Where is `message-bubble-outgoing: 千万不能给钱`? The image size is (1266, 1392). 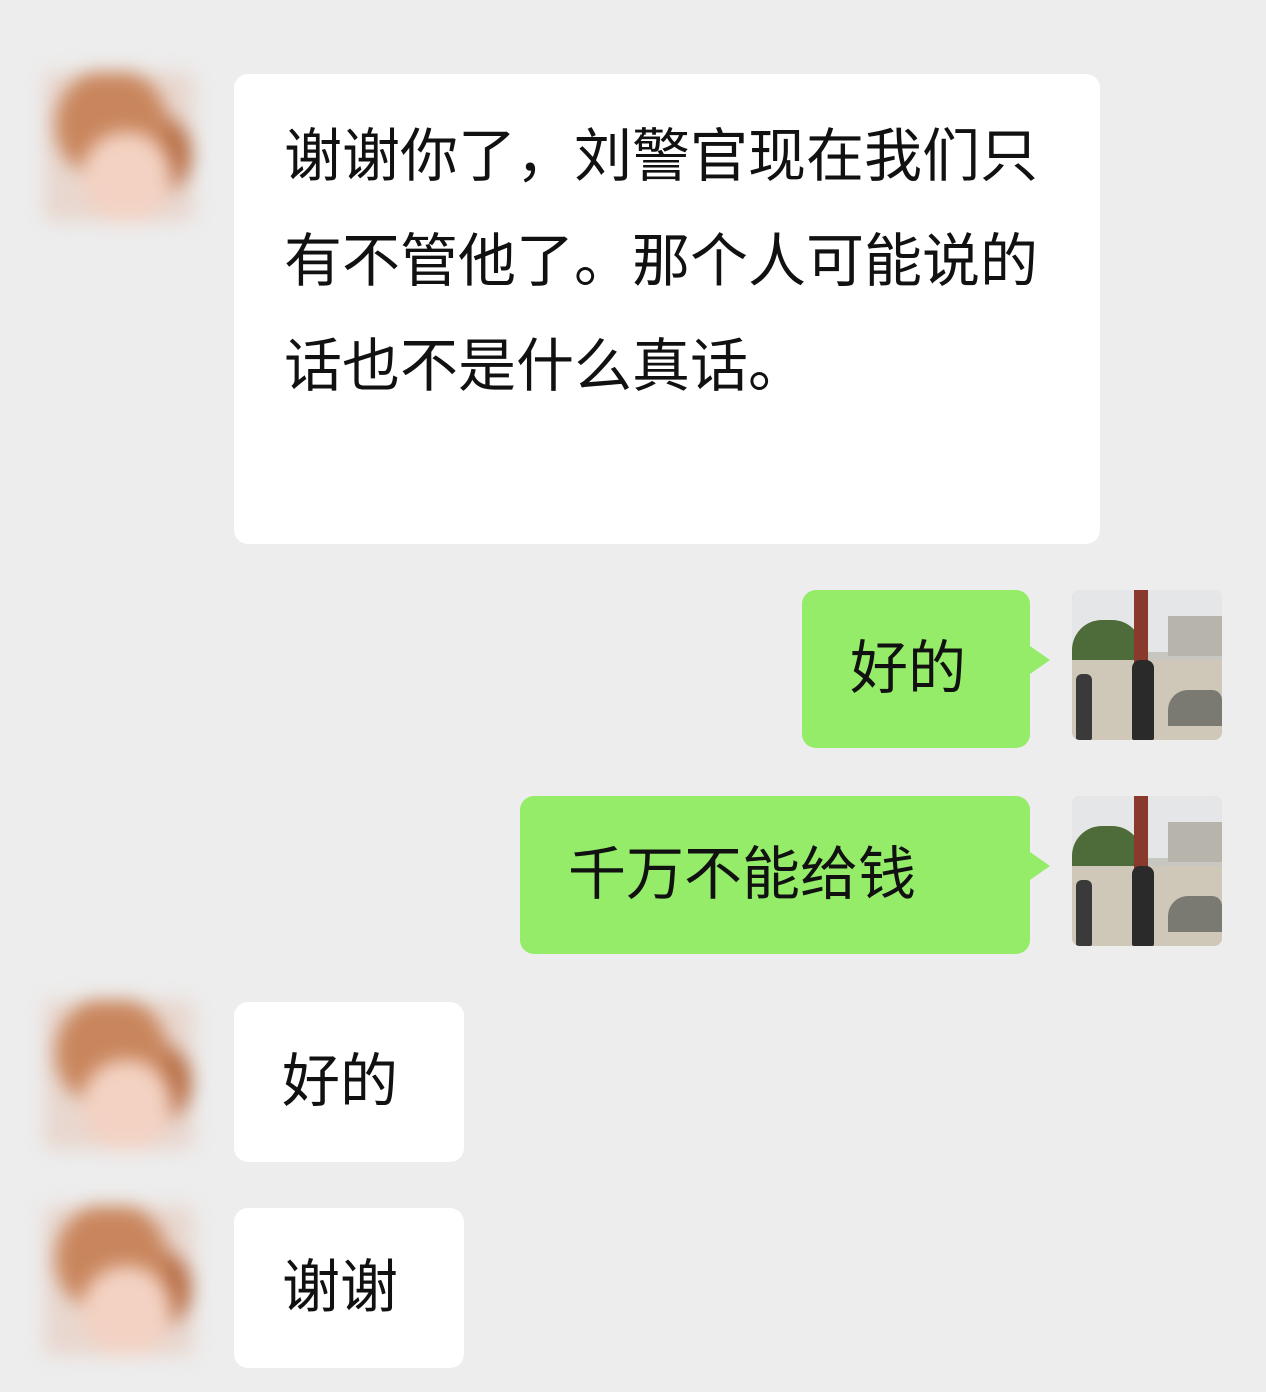 message-bubble-outgoing: 千万不能给钱 is located at coordinates (785, 875).